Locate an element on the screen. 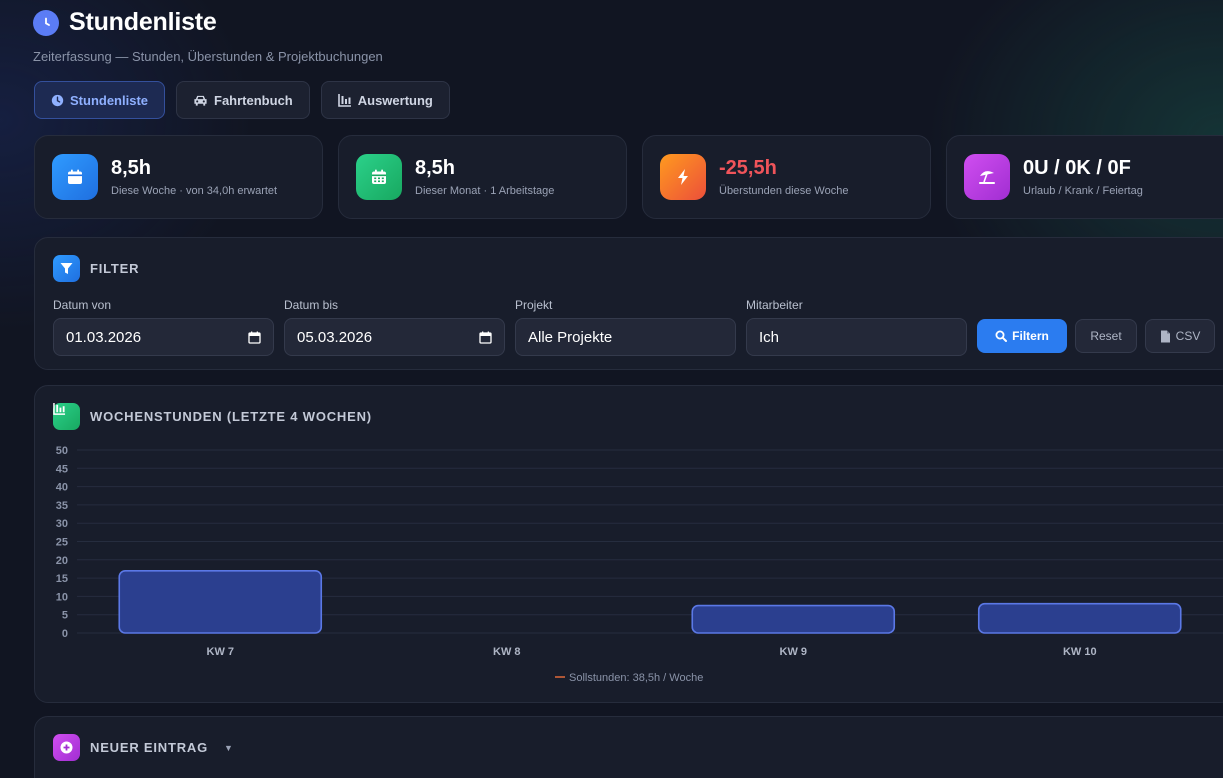  date-from-value: 01.03.2026 is located at coordinates (104, 337).